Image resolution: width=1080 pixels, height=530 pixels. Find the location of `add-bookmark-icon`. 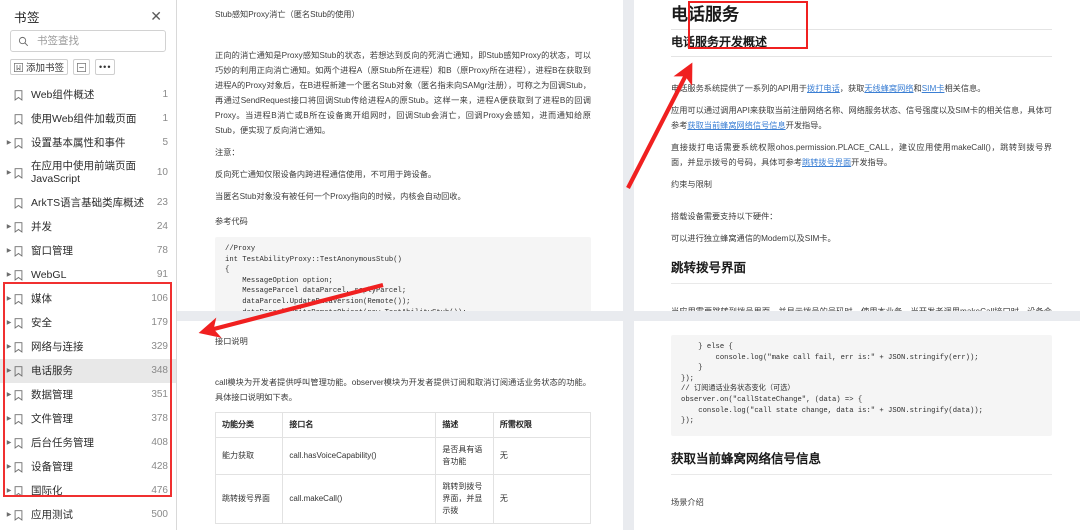

add-bookmark-icon is located at coordinates (18, 67).